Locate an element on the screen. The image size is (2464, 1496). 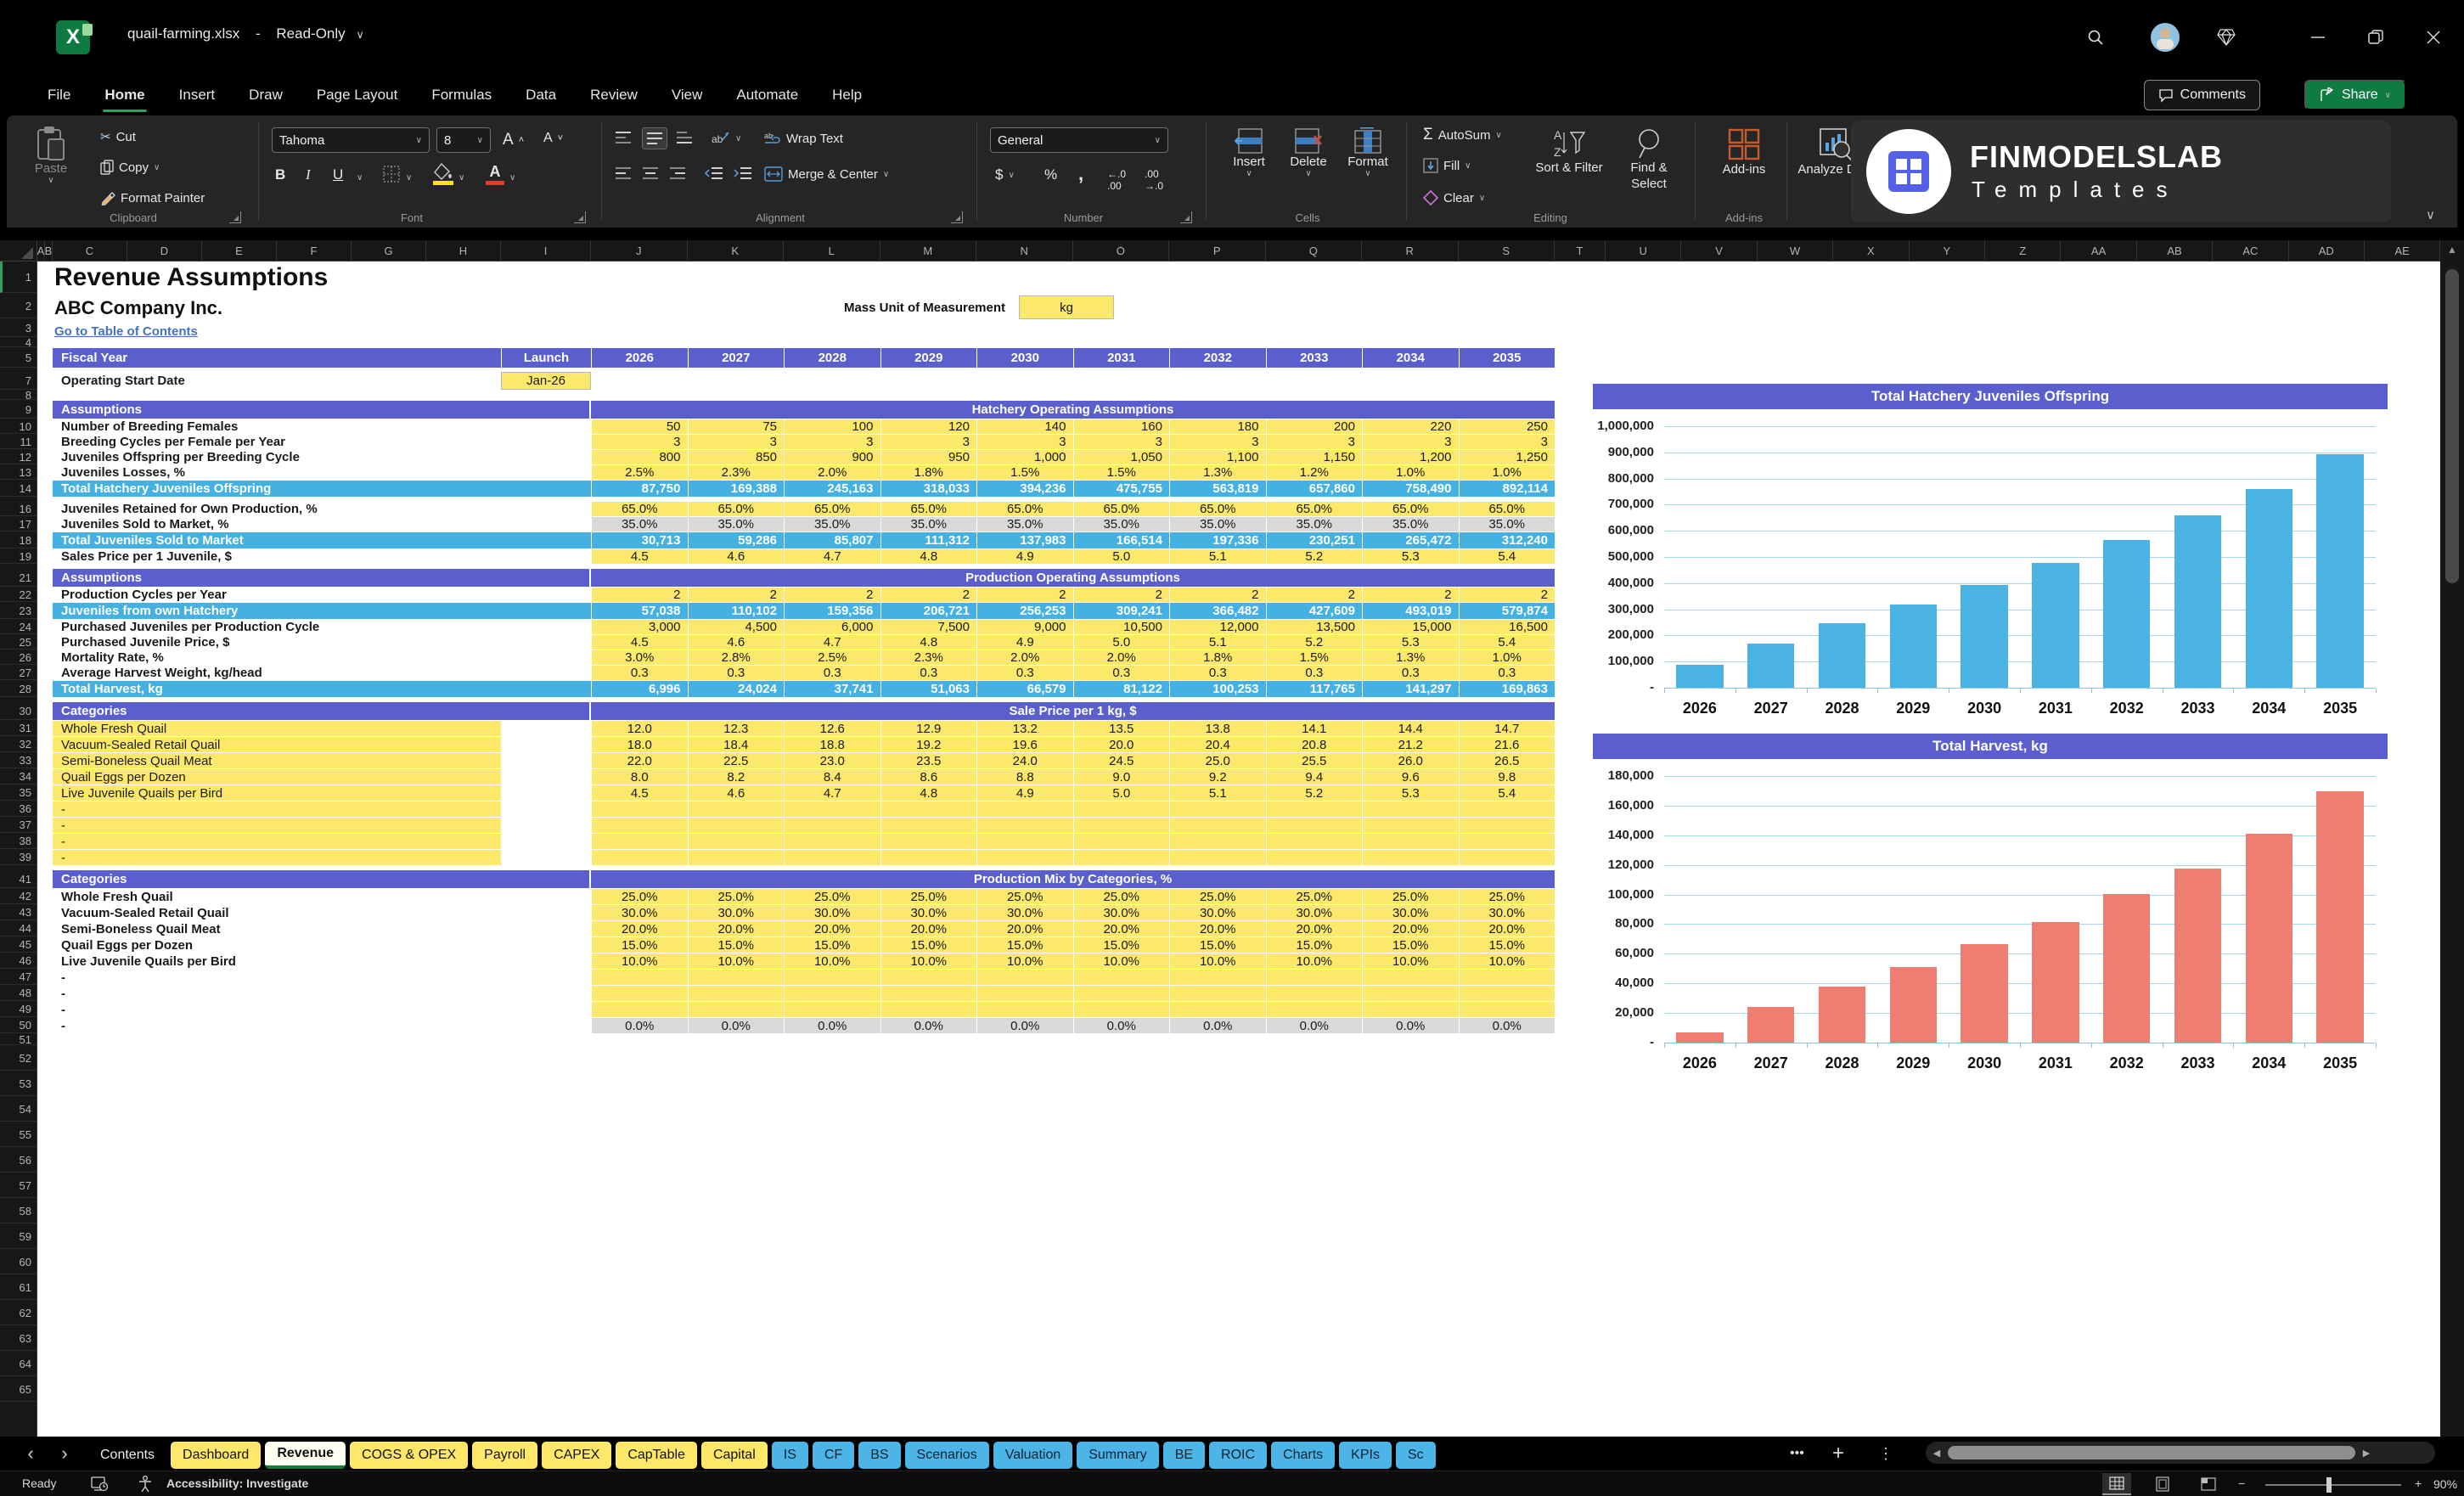
row-header-46: 46 is located at coordinates (18, 961).